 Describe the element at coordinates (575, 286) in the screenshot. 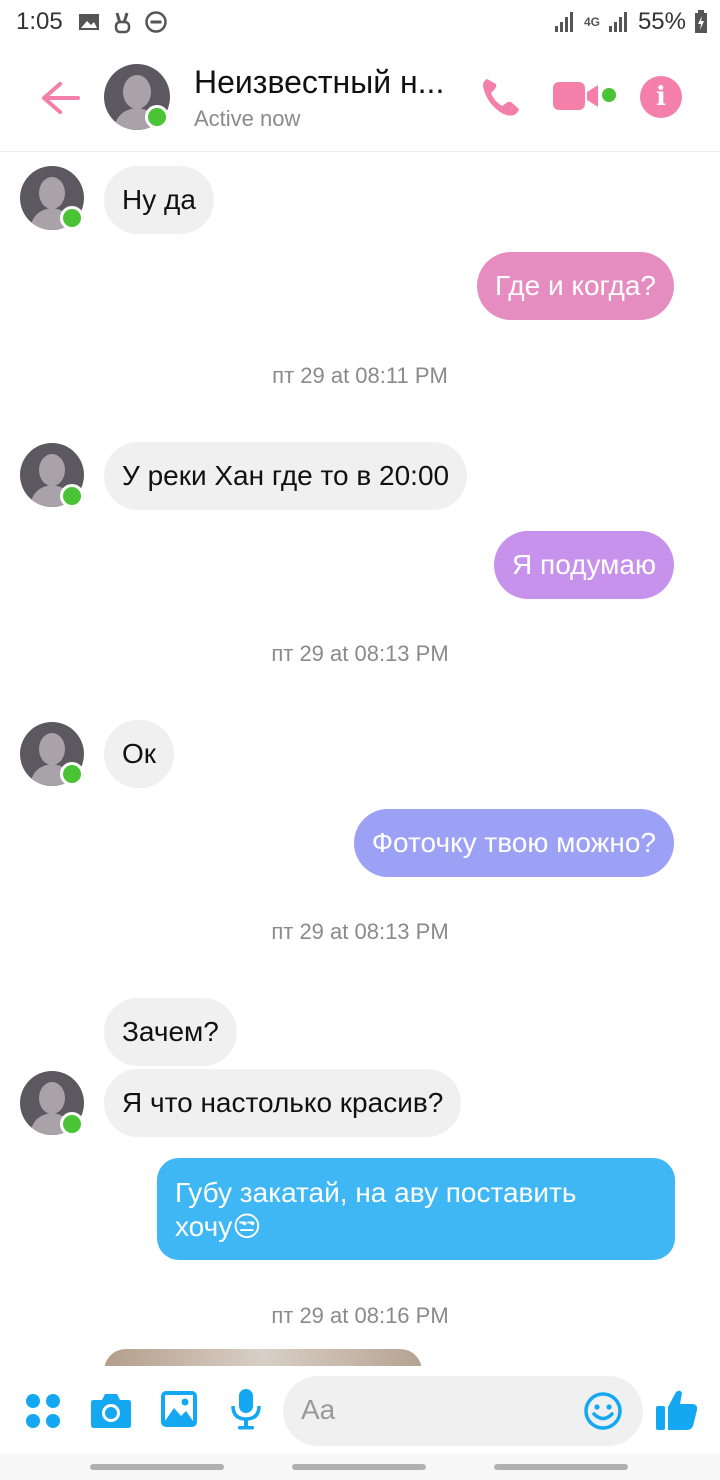

I see `message-outgoing: Где и когда?` at that location.